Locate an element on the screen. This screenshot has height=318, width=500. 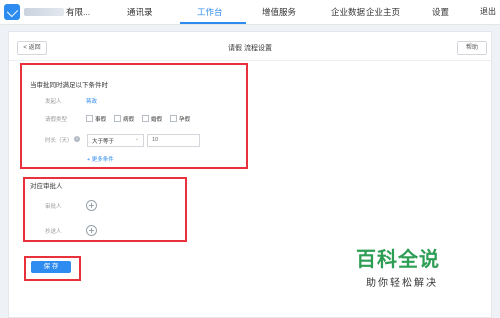
nav-enterprise-data: 企业数据 is located at coordinates (348, 12).